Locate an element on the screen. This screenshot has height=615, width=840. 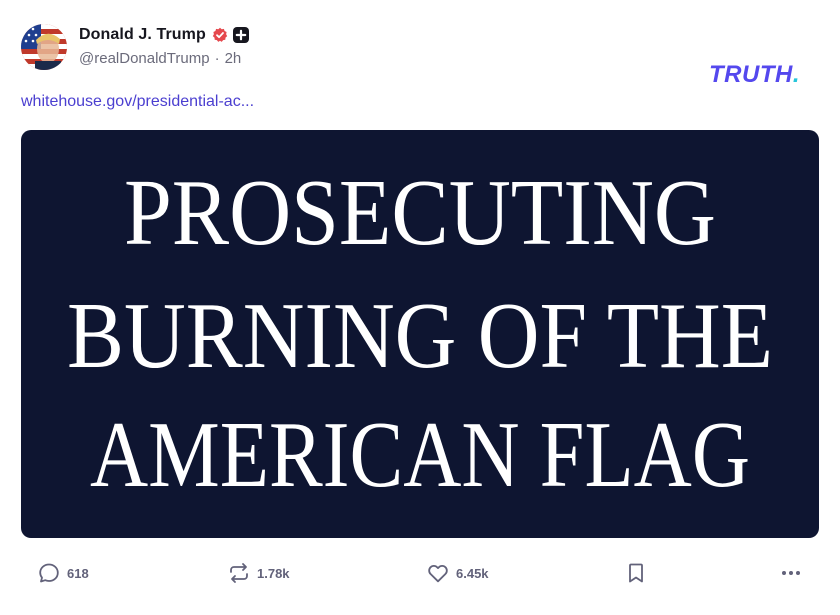
retruth-button: 1.78k is located at coordinates (258, 573).